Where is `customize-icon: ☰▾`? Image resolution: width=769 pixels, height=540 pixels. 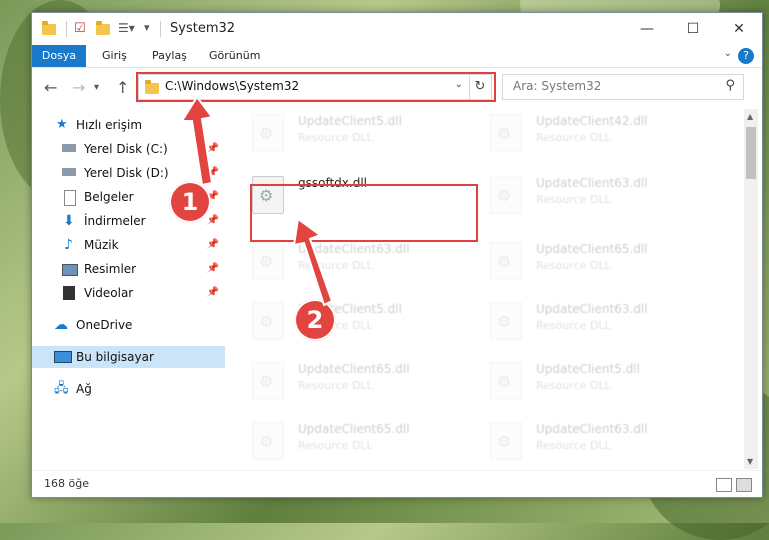
customize-icon: ☰▾ is located at coordinates (126, 29).